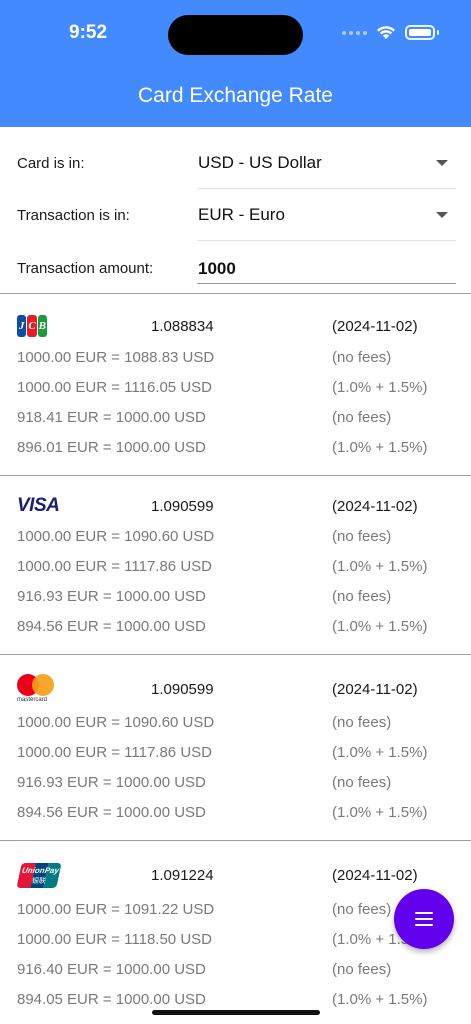 The height and width of the screenshot is (1024, 471). I want to click on wifi-icon, so click(386, 32).